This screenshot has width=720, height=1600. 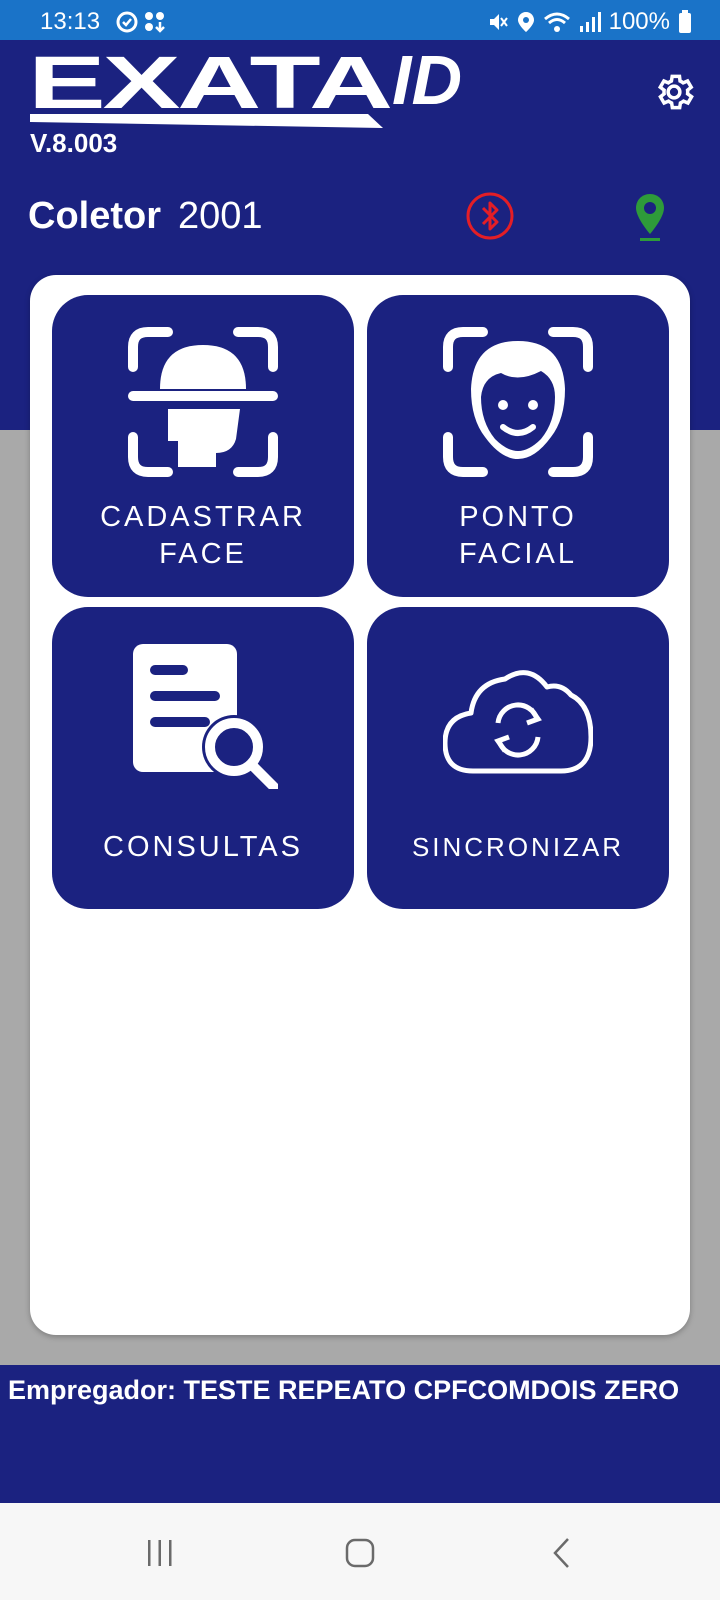 I want to click on home-button, so click(x=360, y=1553).